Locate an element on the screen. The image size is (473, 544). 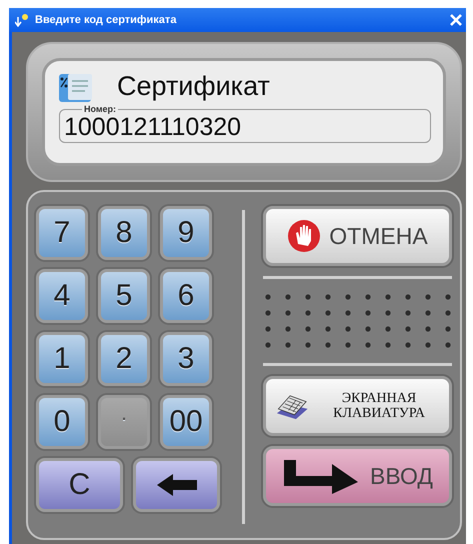
keypad-key: 6 is located at coordinates (186, 296).